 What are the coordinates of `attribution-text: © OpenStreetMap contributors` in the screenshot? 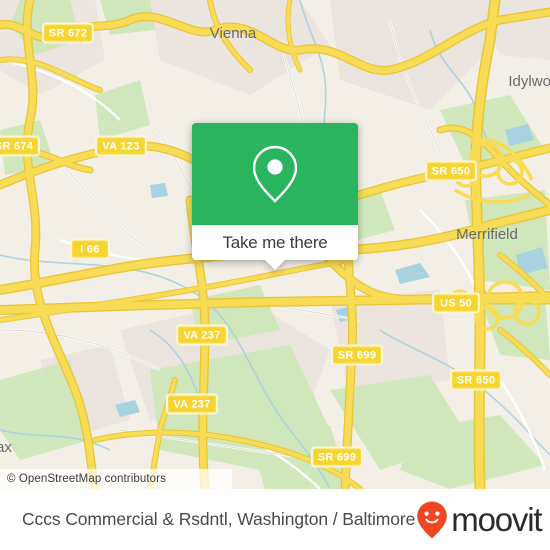 It's located at (86, 479).